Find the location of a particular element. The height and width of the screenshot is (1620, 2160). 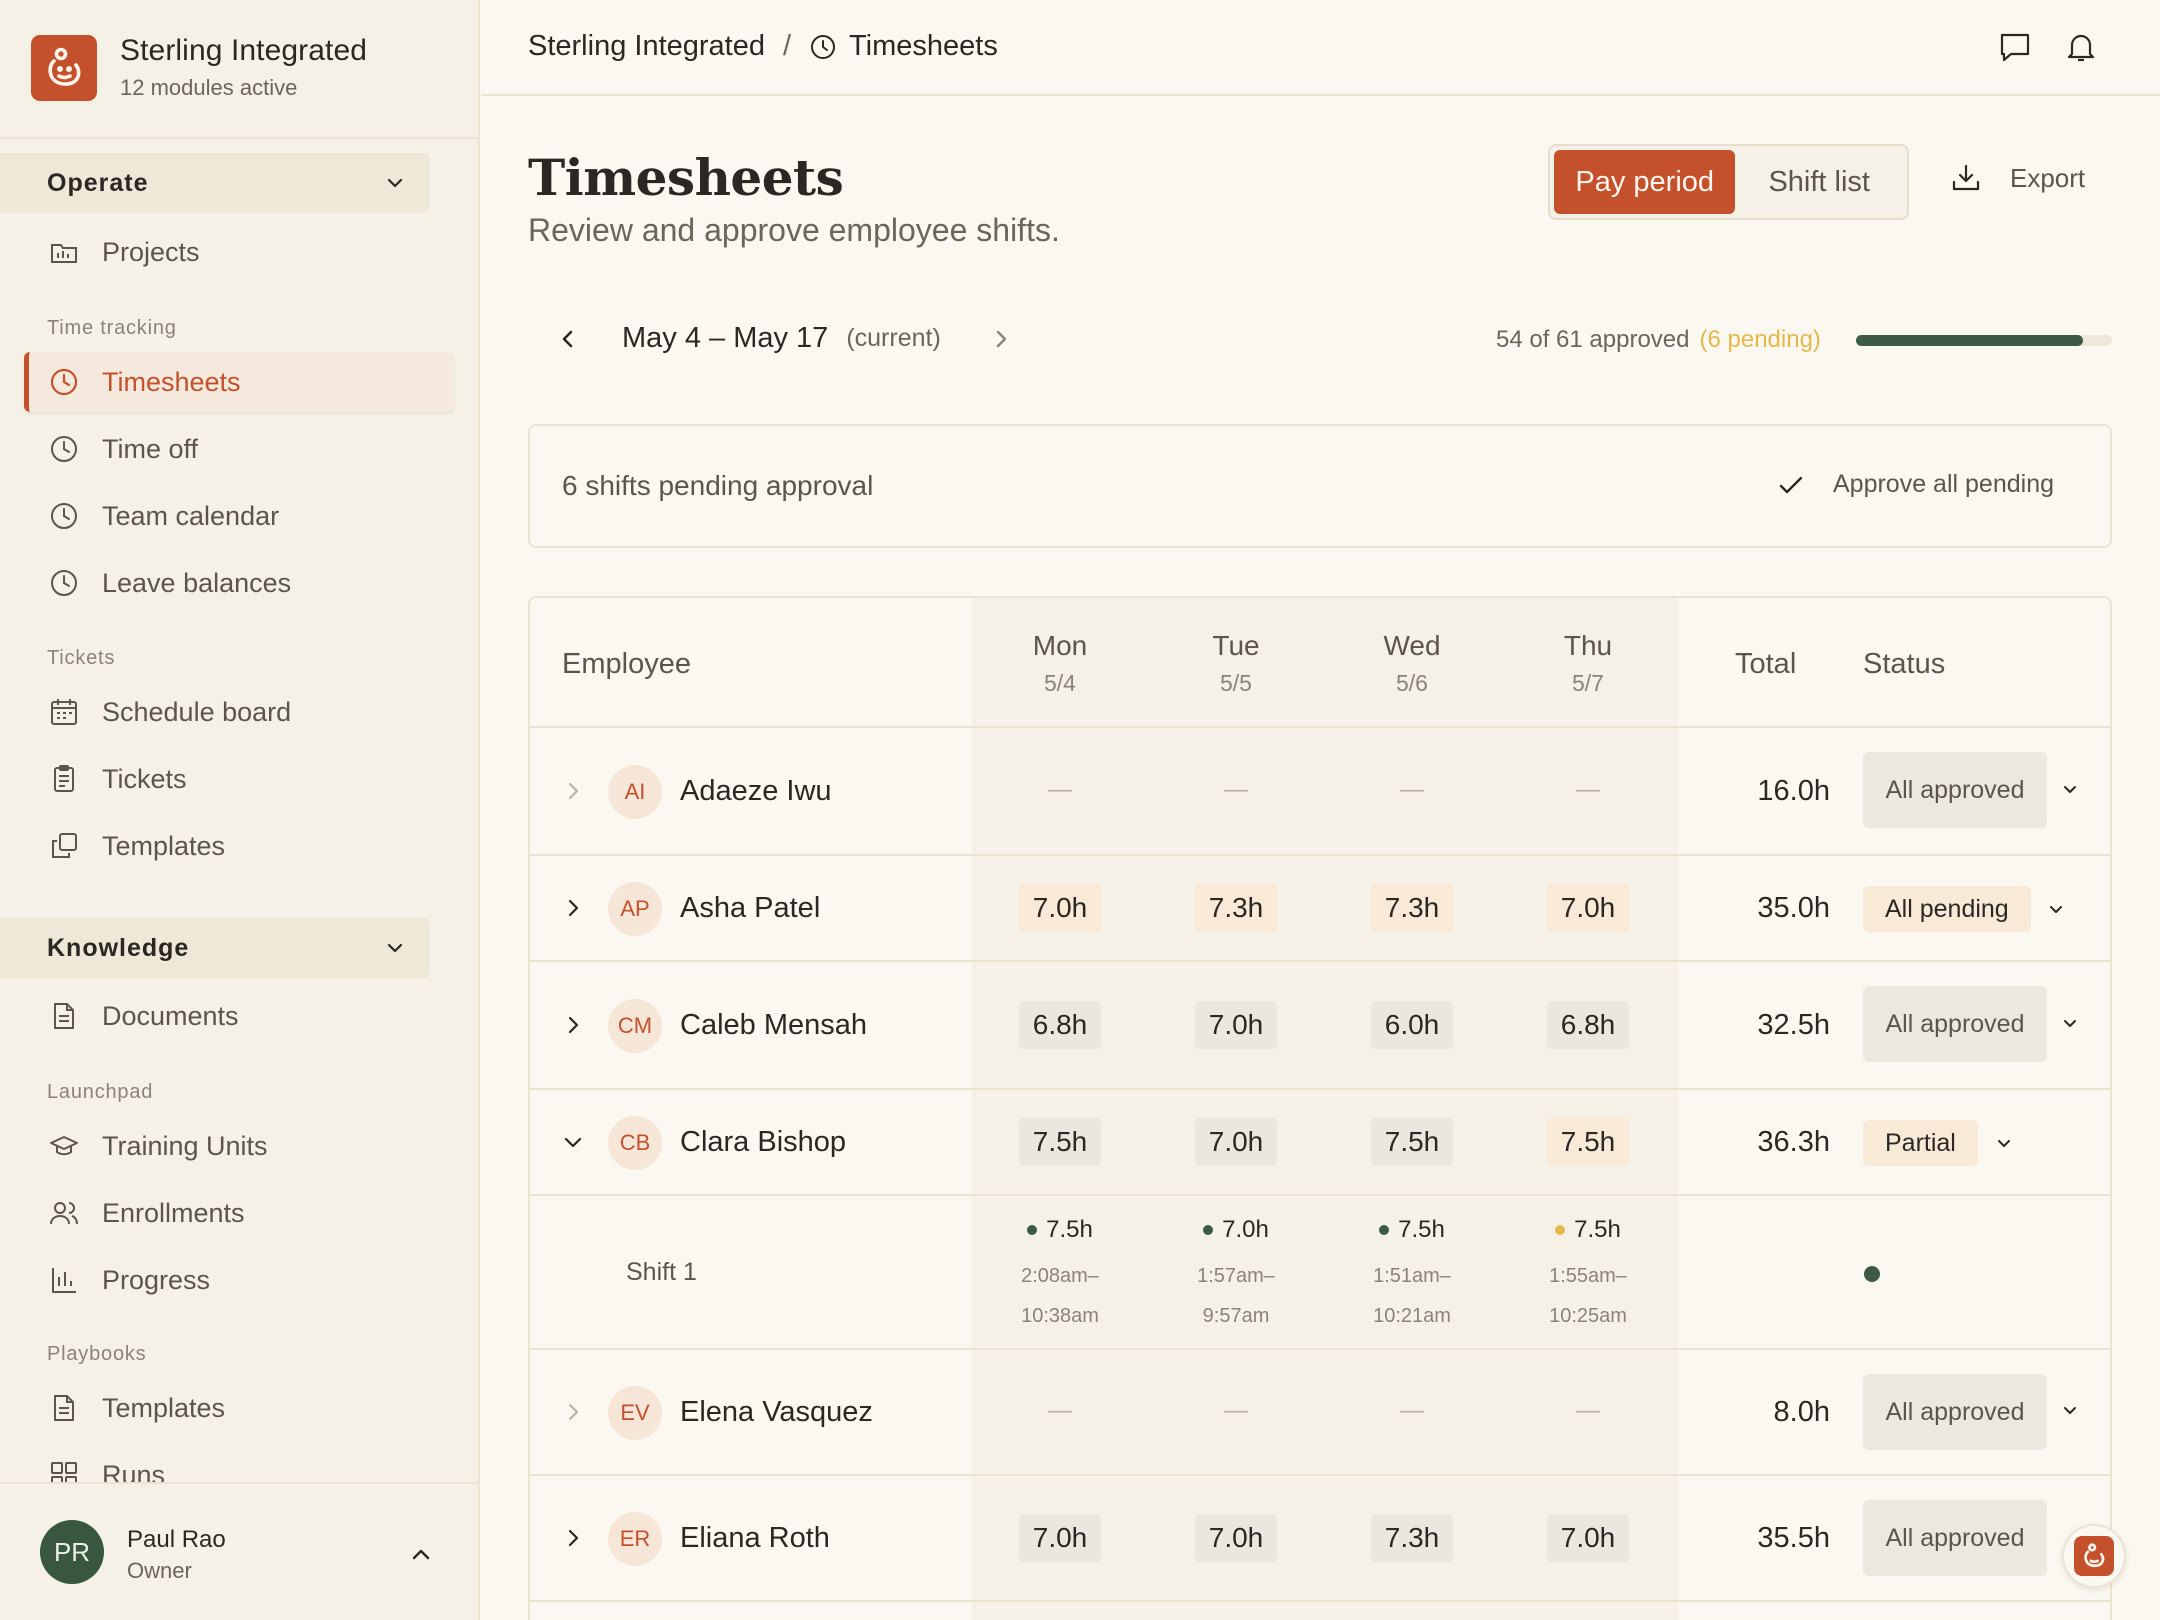

nav-projects-label: Projects is located at coordinates (151, 251).